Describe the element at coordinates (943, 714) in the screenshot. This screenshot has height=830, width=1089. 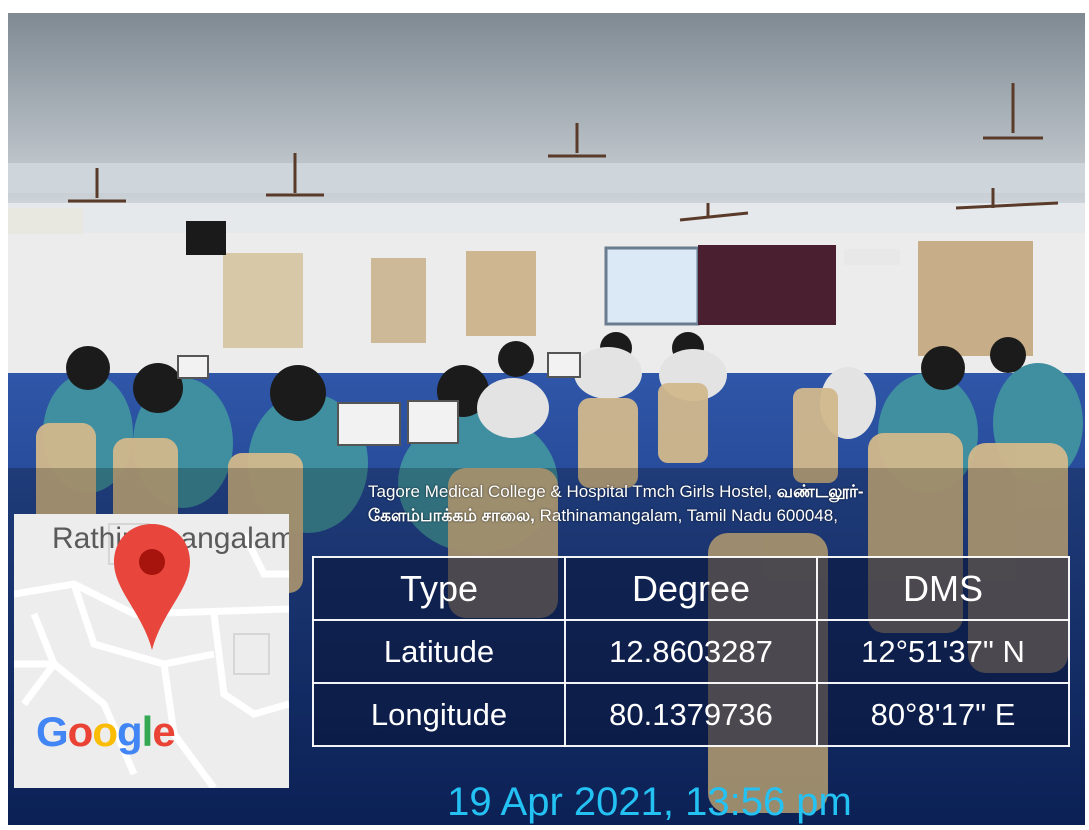
I see `longitude-dms: 80°8'17" E` at that location.